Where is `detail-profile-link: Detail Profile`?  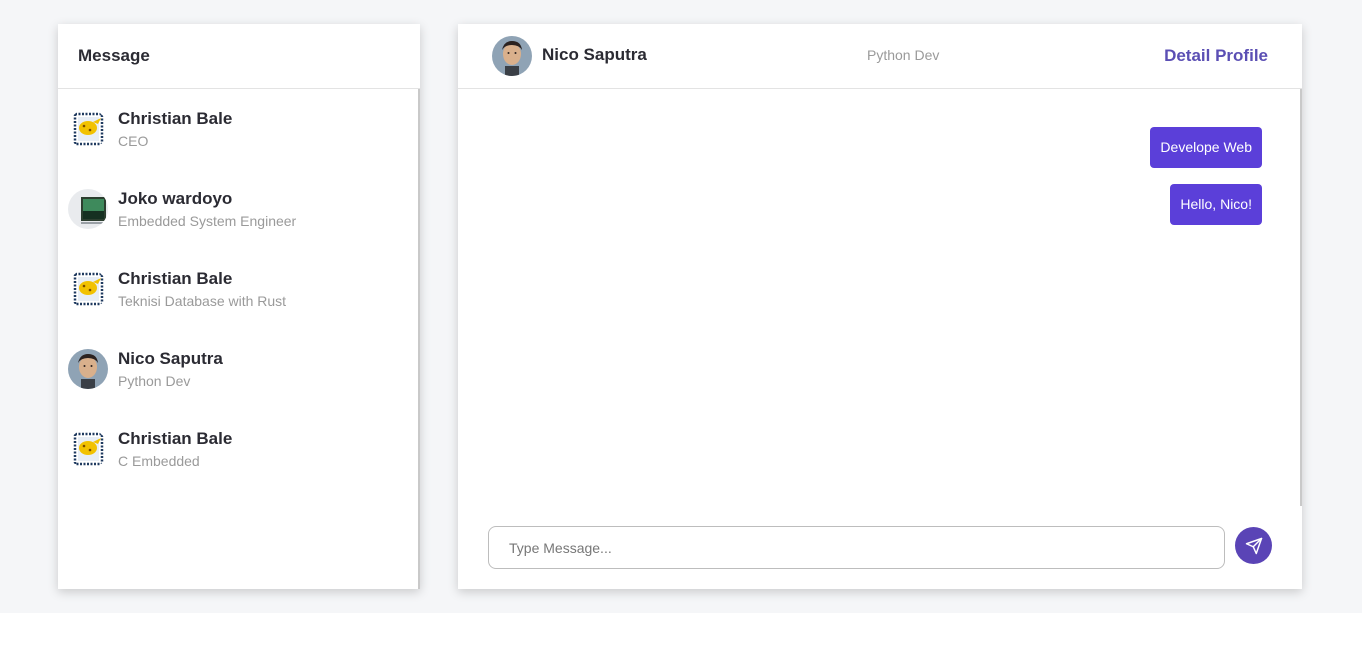 detail-profile-link: Detail Profile is located at coordinates (1216, 56).